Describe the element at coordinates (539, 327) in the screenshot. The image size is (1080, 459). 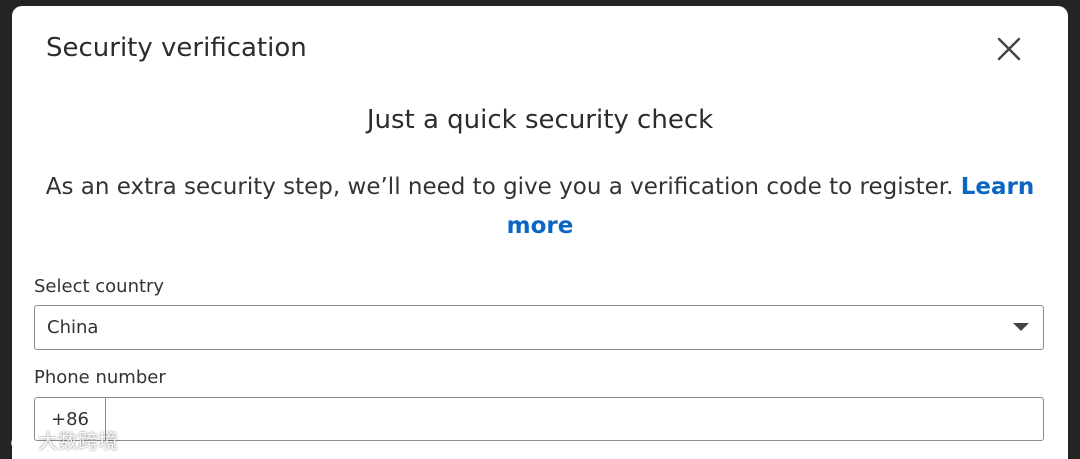
I see `country-select: China` at that location.